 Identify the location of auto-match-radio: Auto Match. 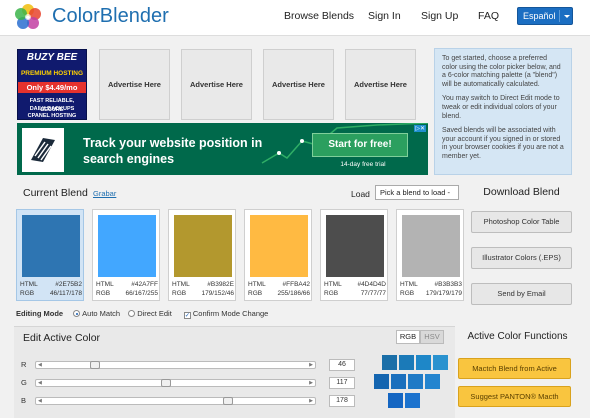
(96, 313).